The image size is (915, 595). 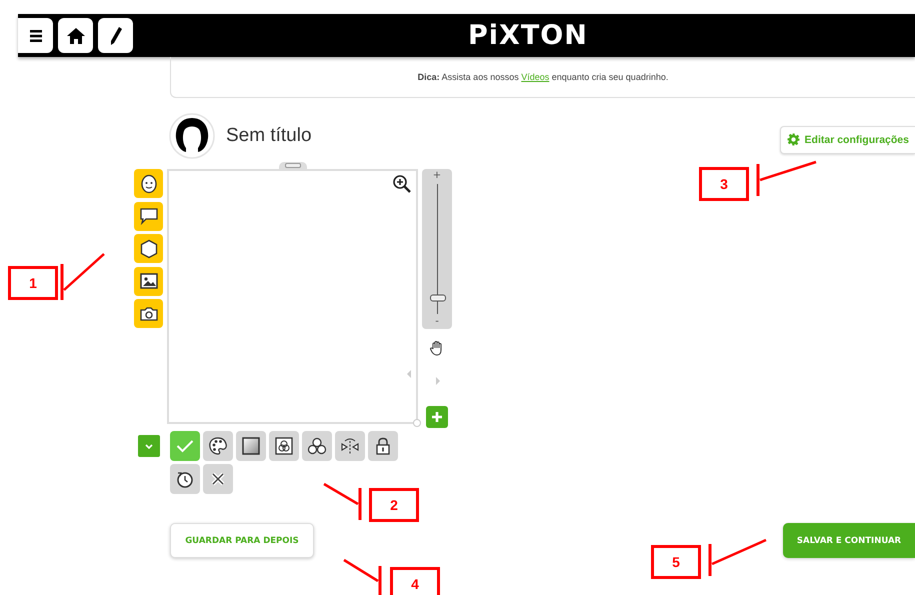 I want to click on hexagon-icon, so click(x=149, y=248).